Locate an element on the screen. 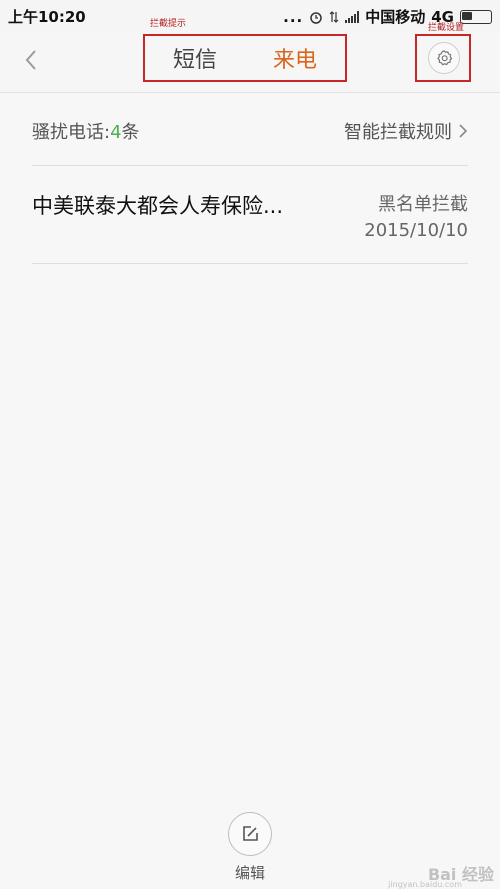 This screenshot has width=500, height=889. annotation-settings-label: 拦截设置 is located at coordinates (446, 28).